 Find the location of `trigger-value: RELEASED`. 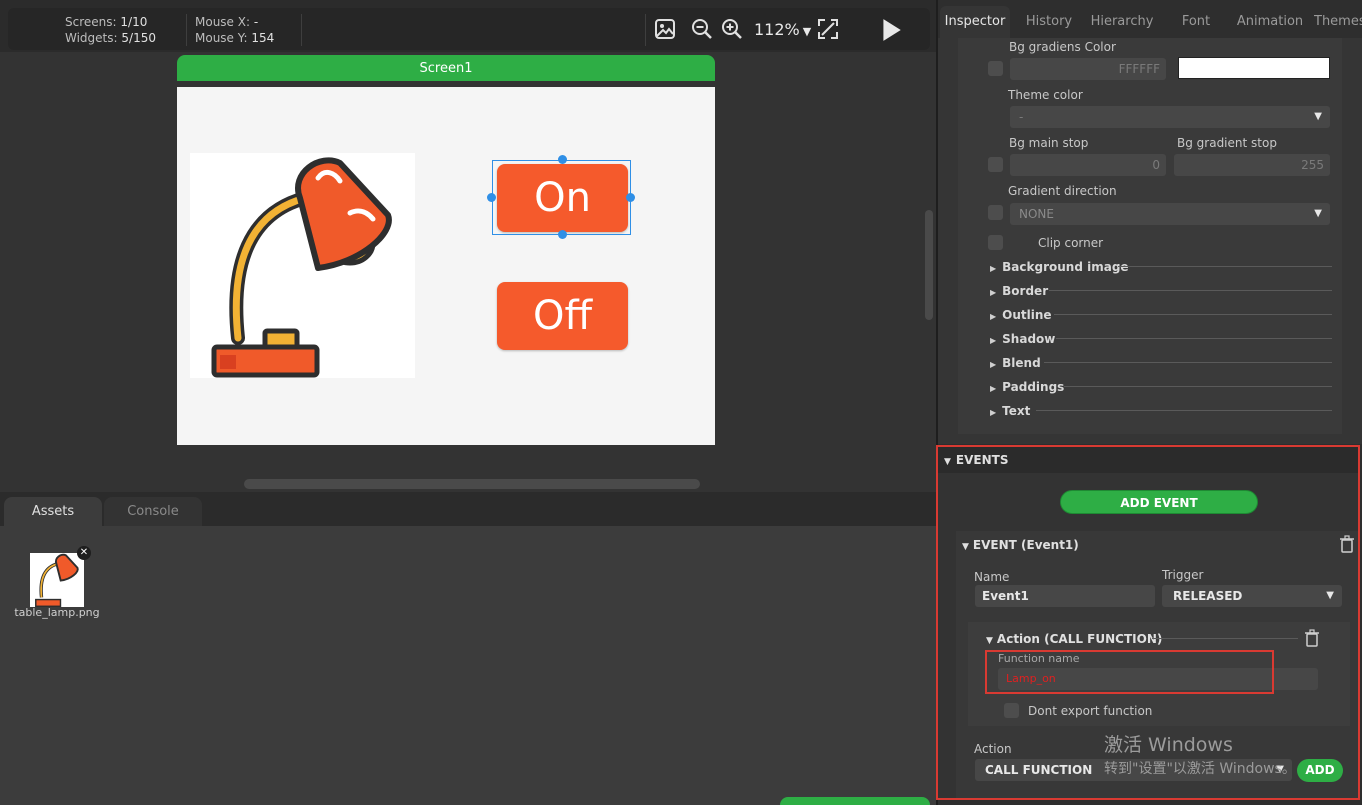

trigger-value: RELEASED is located at coordinates (1208, 596).